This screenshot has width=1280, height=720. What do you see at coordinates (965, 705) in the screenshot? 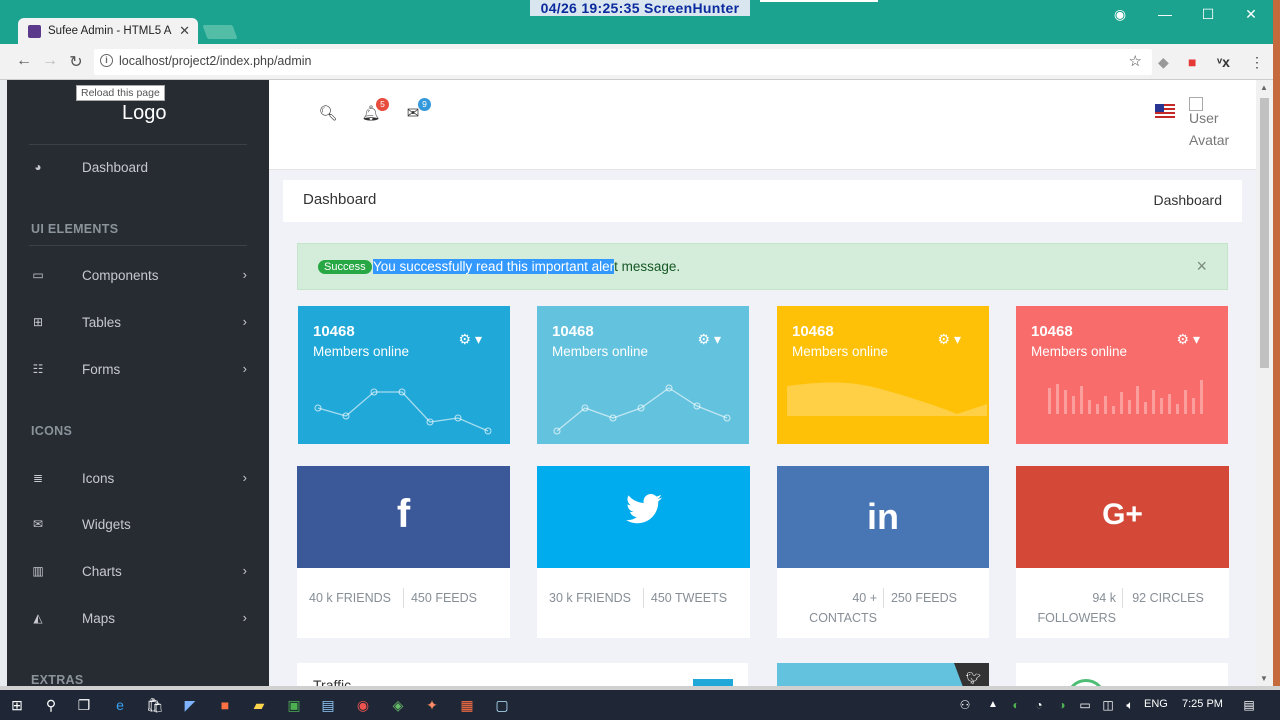
I see `people-icon: ⚇` at bounding box center [965, 705].